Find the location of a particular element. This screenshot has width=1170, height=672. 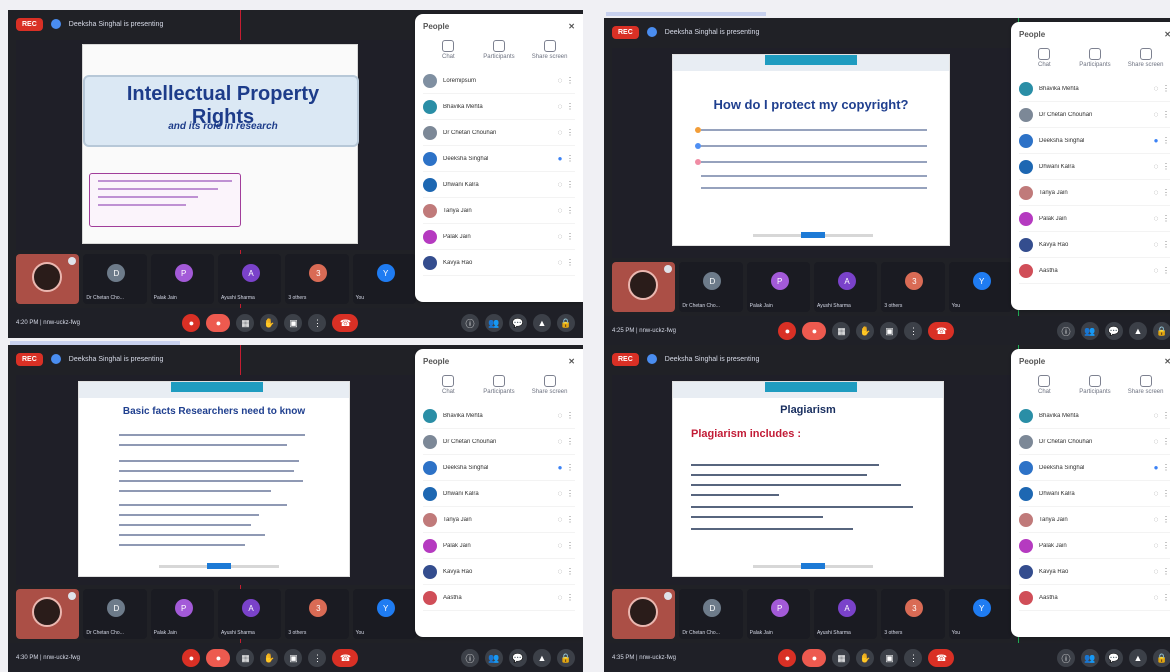

participant-row: Aastha ◌ ⋮ is located at coordinates (499, 598).